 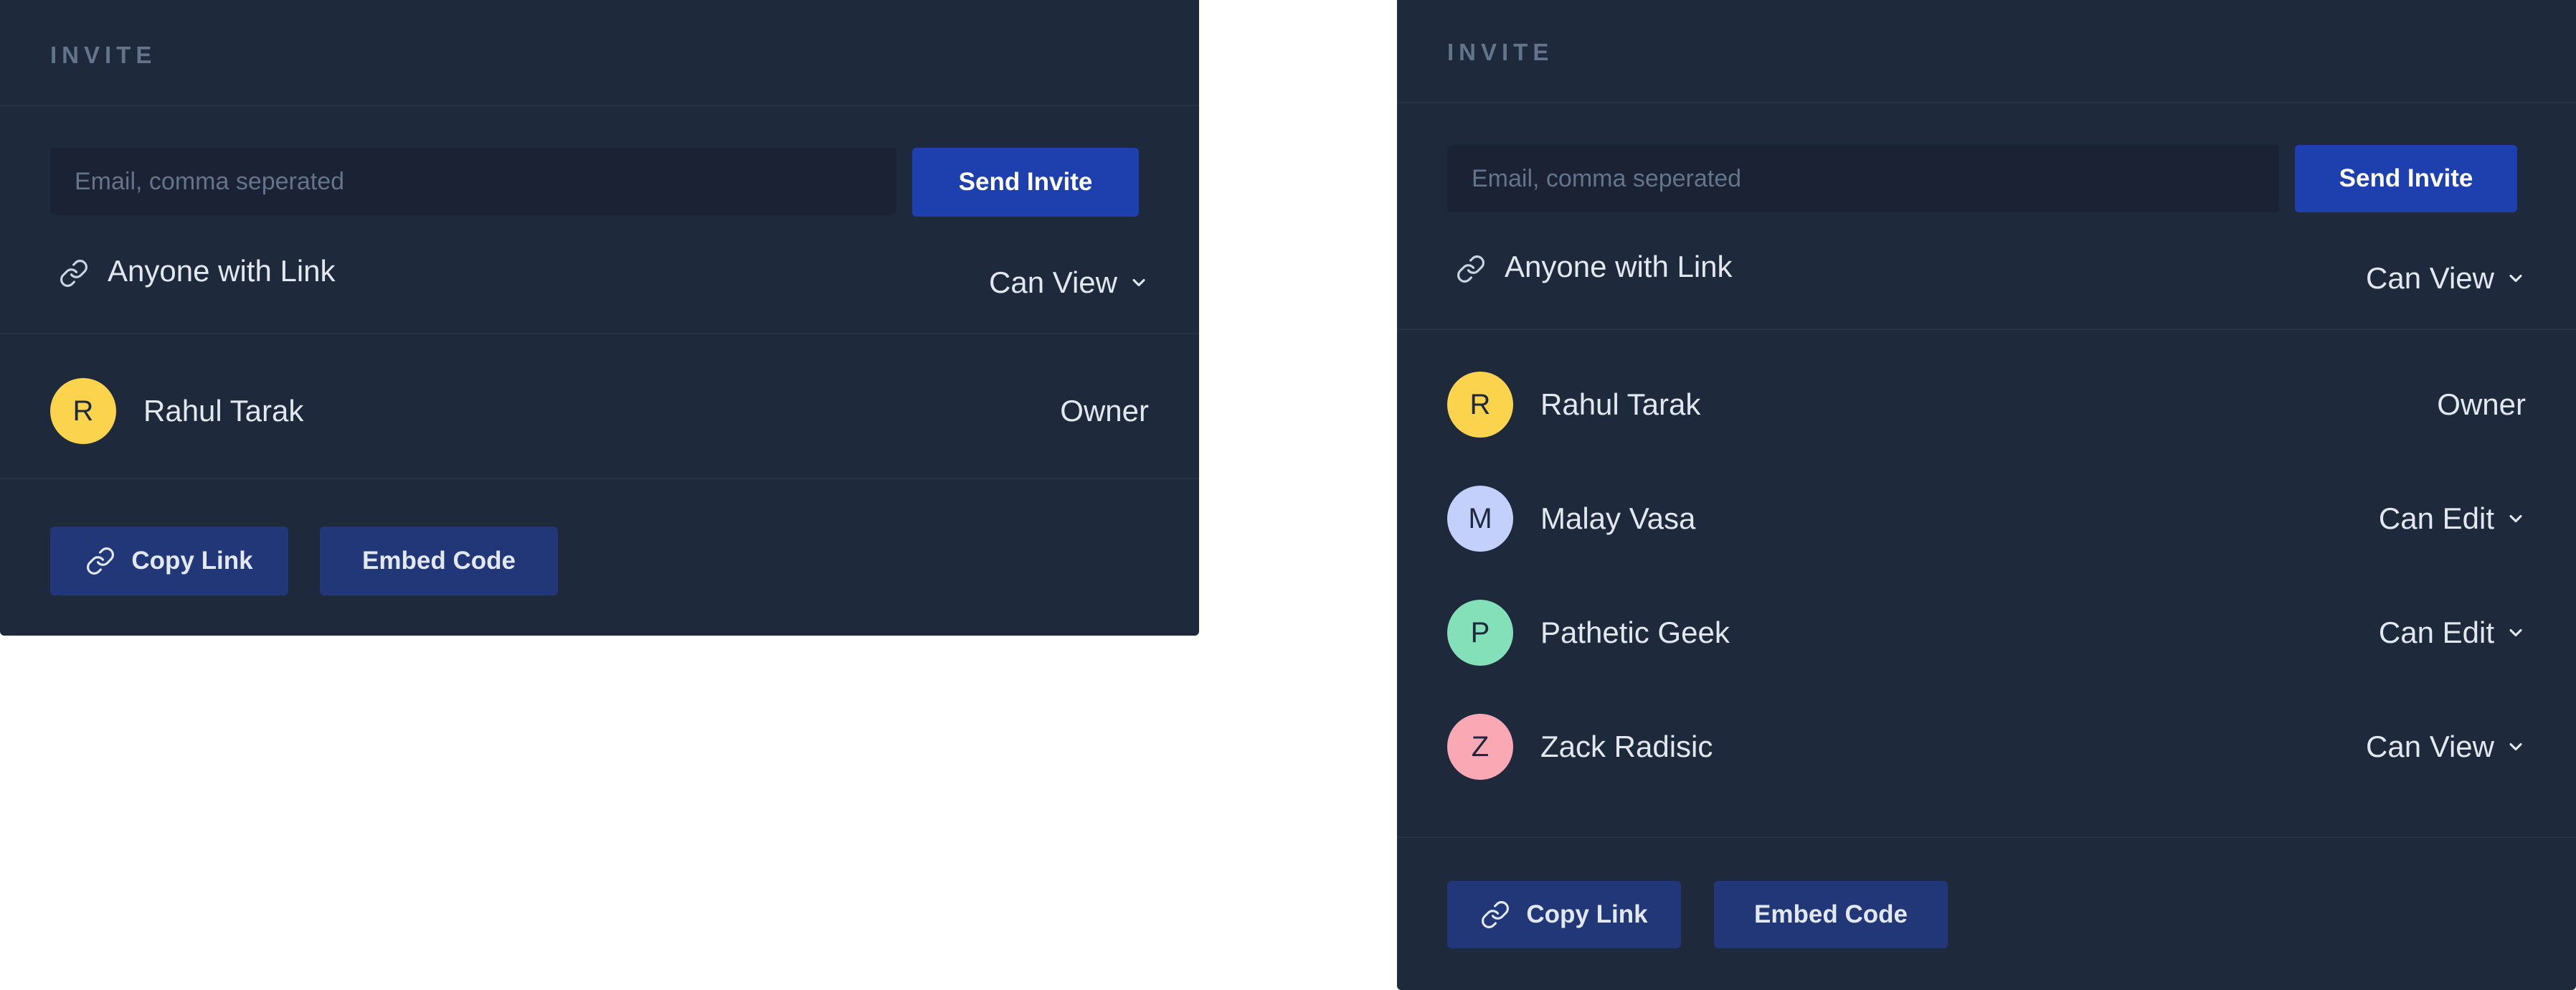 I want to click on user-row: Z Zack Radisic Can View, so click(x=1986, y=747).